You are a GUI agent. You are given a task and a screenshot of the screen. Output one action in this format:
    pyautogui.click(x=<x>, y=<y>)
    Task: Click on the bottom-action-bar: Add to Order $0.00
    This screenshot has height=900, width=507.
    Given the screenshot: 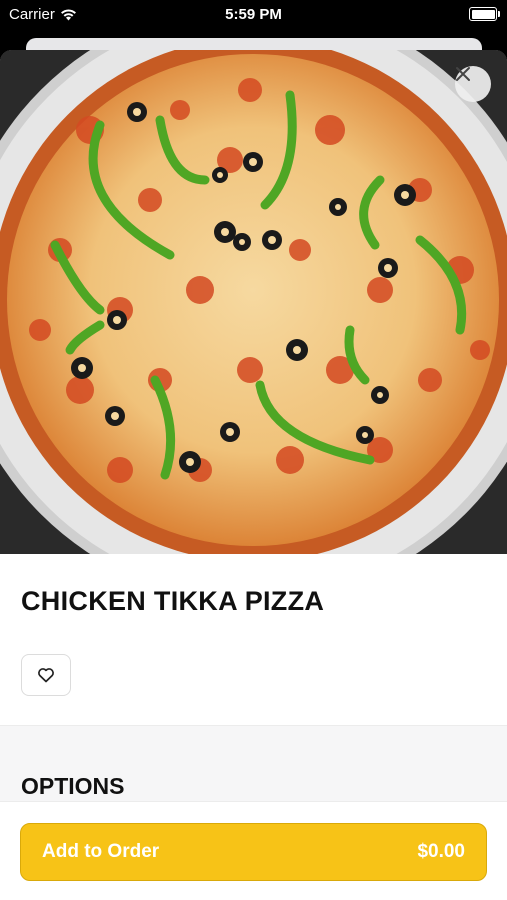 What is the action you would take?
    pyautogui.click(x=253, y=850)
    